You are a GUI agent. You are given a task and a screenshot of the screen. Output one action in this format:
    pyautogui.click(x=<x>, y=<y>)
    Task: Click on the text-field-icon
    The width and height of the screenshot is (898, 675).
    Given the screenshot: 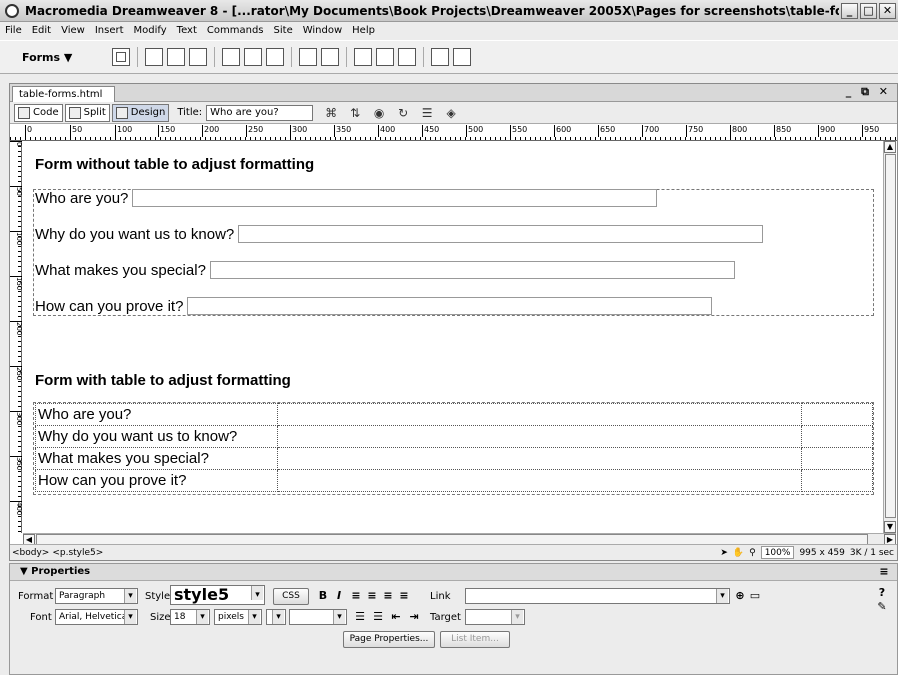 What is the action you would take?
    pyautogui.click(x=154, y=57)
    